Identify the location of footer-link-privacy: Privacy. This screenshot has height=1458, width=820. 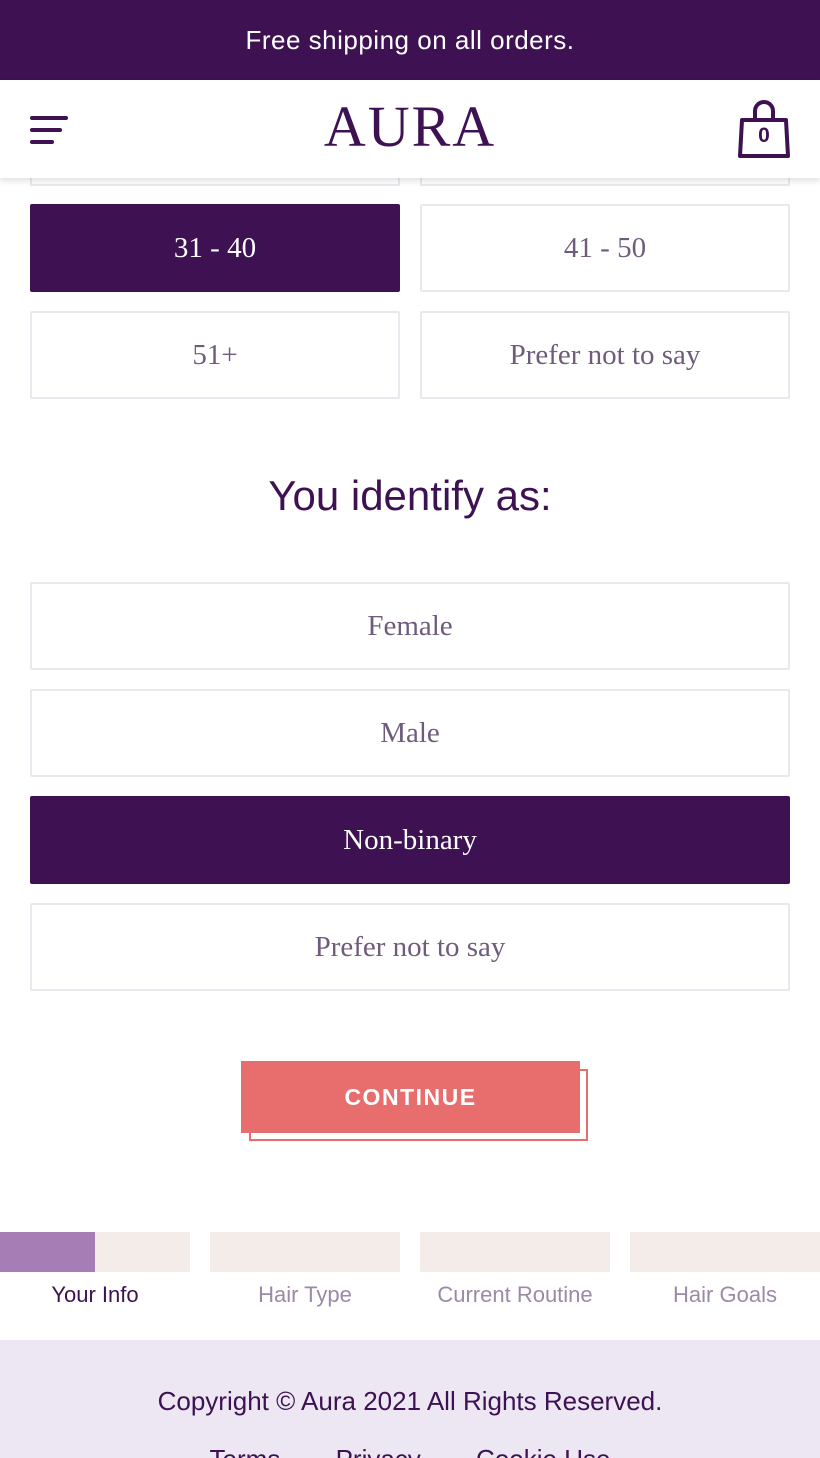
(378, 1451).